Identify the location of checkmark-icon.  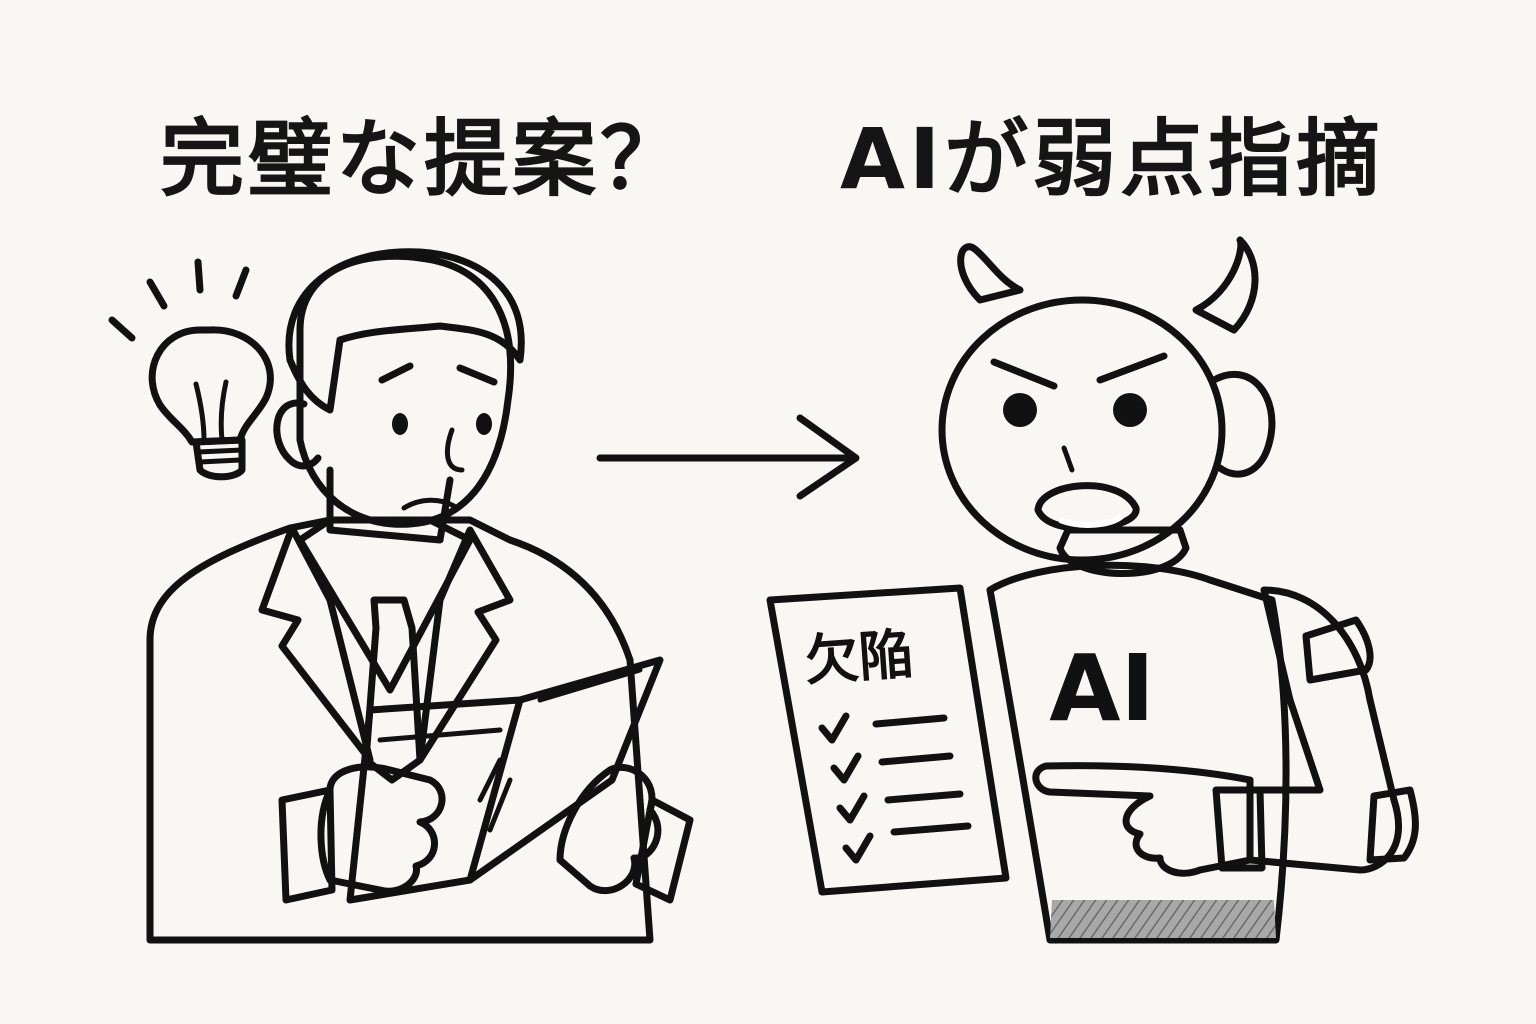
(846, 788).